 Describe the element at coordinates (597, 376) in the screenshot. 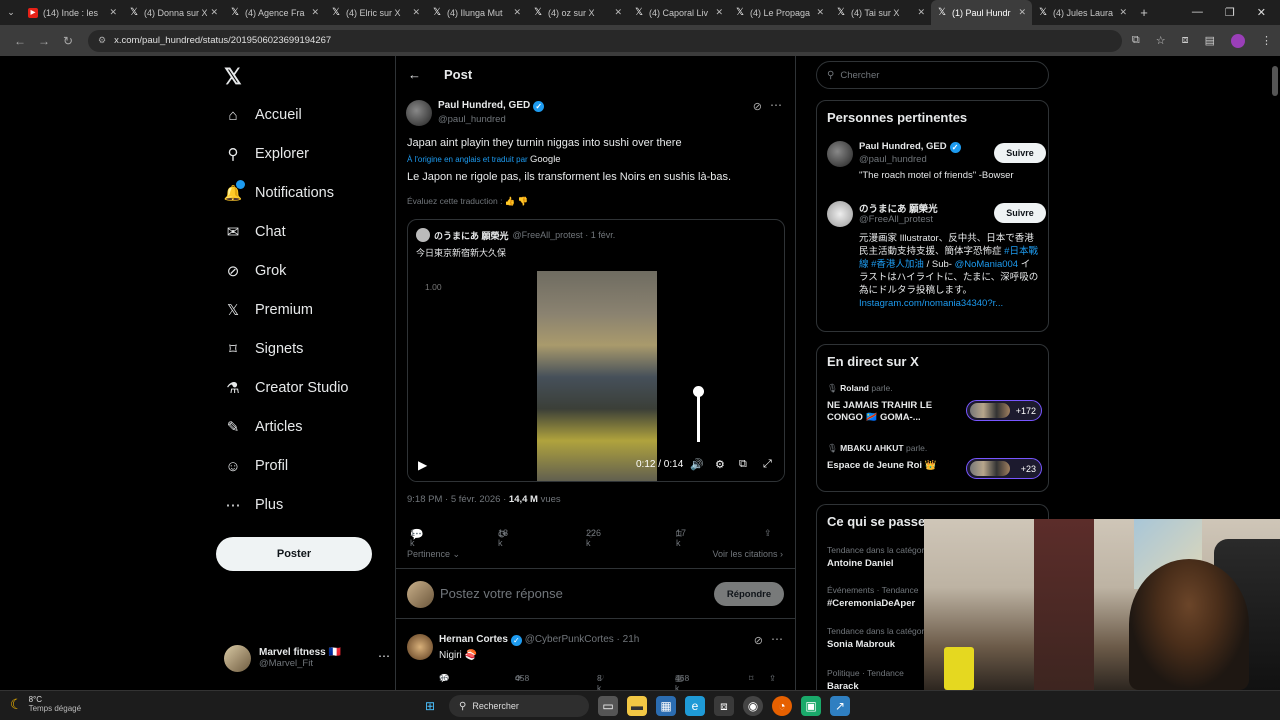

I see `video-frame` at that location.